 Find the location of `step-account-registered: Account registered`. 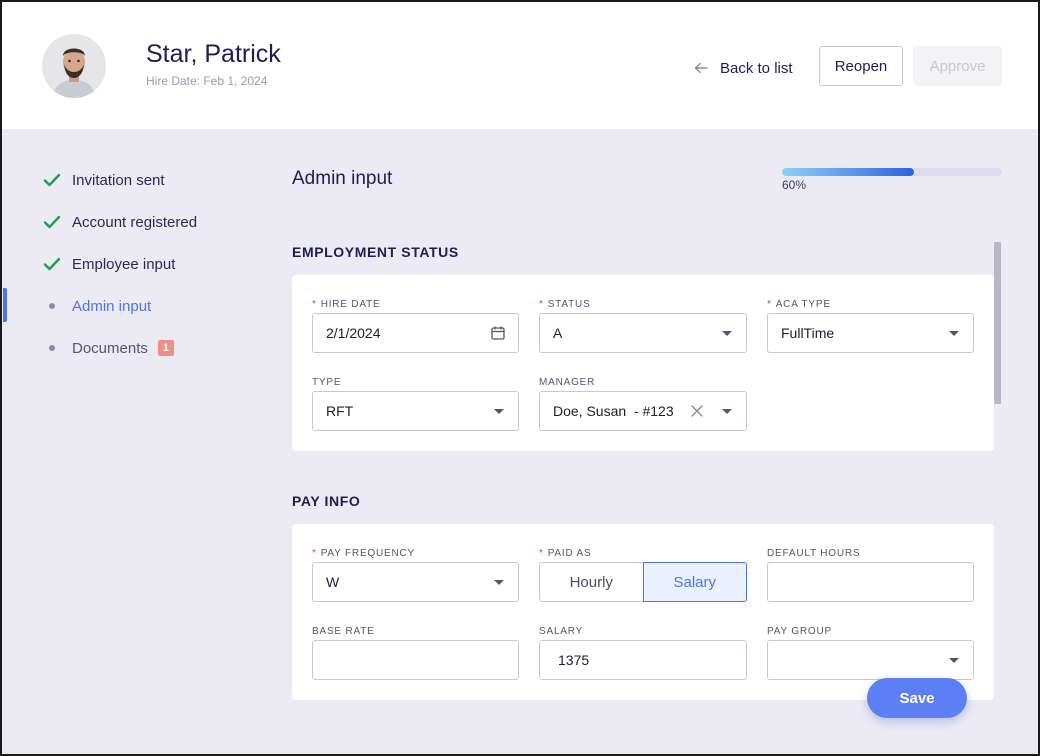

step-account-registered: Account registered is located at coordinates (119, 222).